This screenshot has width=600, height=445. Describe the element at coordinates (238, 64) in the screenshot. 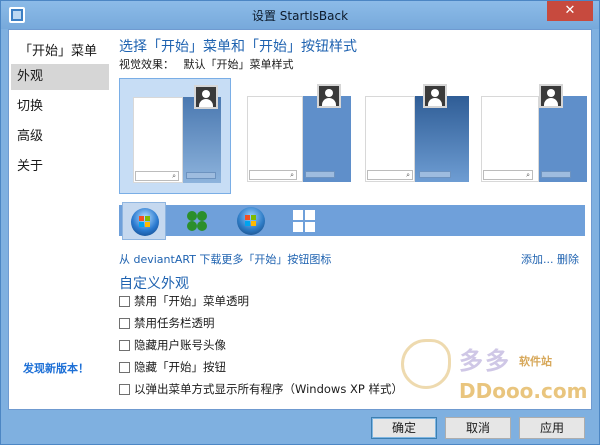

I see `visual-effect-value: 默认「开始」菜单样式` at that location.